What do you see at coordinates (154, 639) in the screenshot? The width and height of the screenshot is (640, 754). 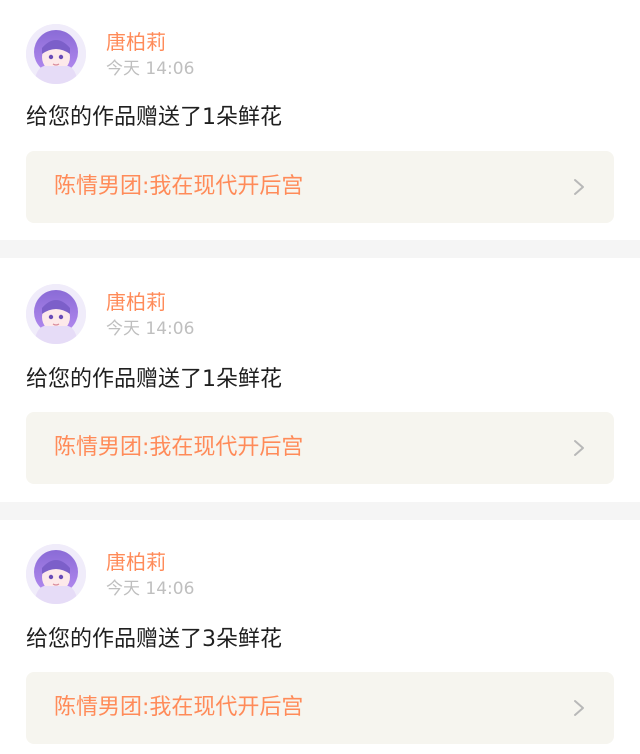 I see `gift-message: 给您的作品赠送了3朵鲜花` at bounding box center [154, 639].